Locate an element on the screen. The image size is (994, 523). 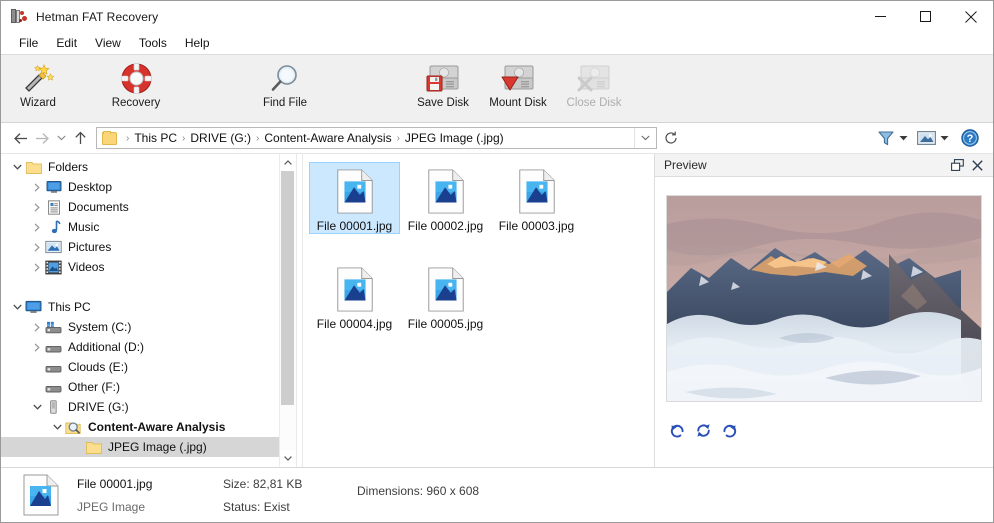
menu-tools: Tools is located at coordinates (153, 43).